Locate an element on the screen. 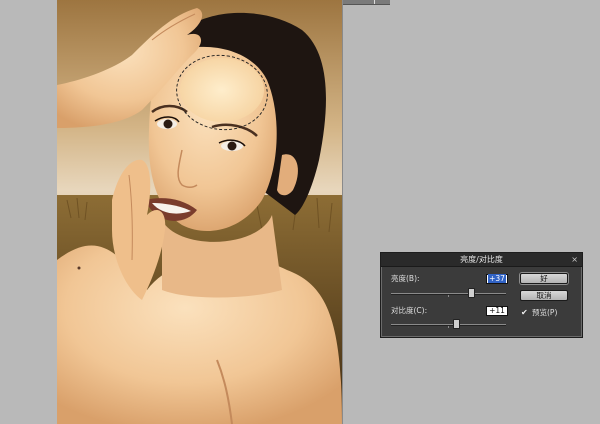 Image resolution: width=600 pixels, height=424 pixels. cancel-button: 取消 is located at coordinates (544, 295).